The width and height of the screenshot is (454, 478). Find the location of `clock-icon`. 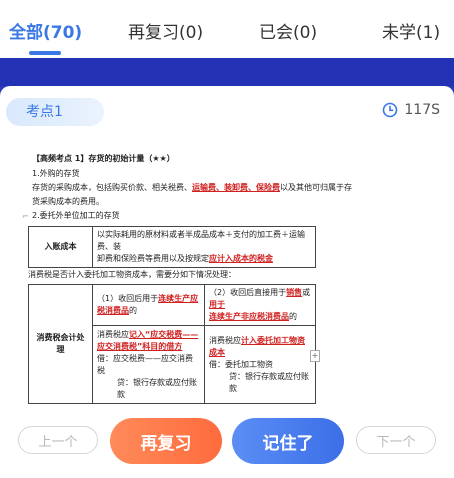

clock-icon is located at coordinates (390, 110).